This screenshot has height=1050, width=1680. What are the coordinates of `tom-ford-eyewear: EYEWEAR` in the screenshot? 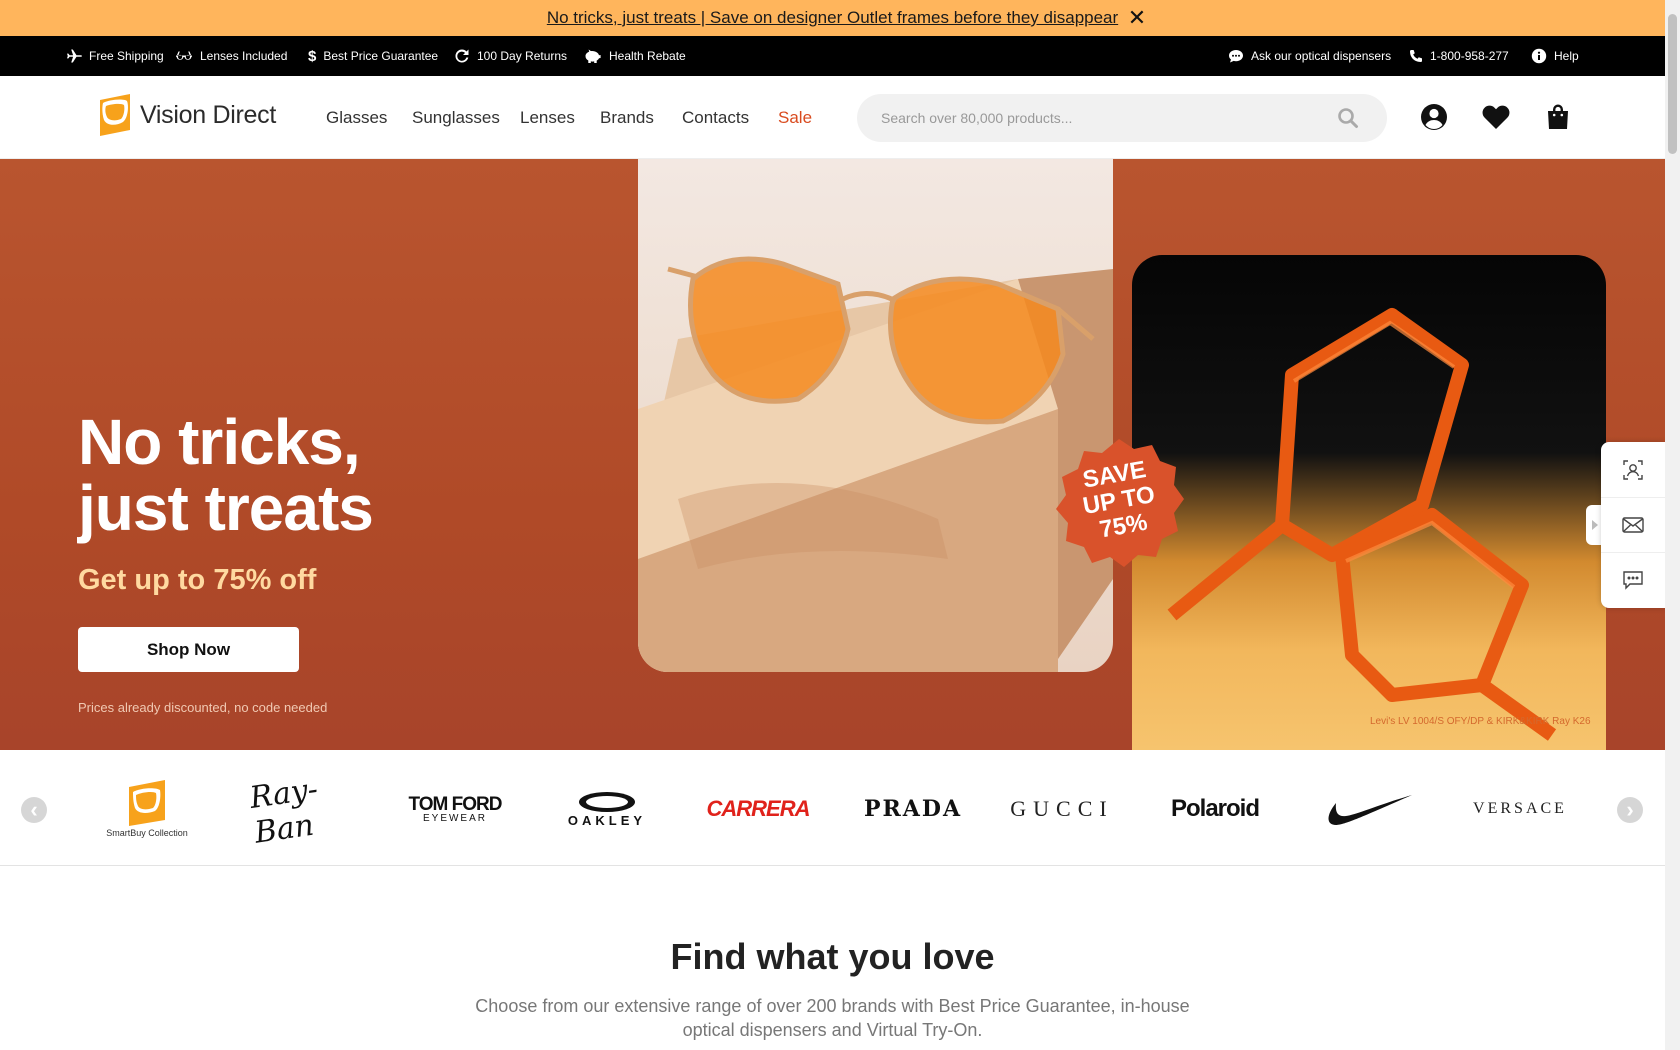 It's located at (454, 818).